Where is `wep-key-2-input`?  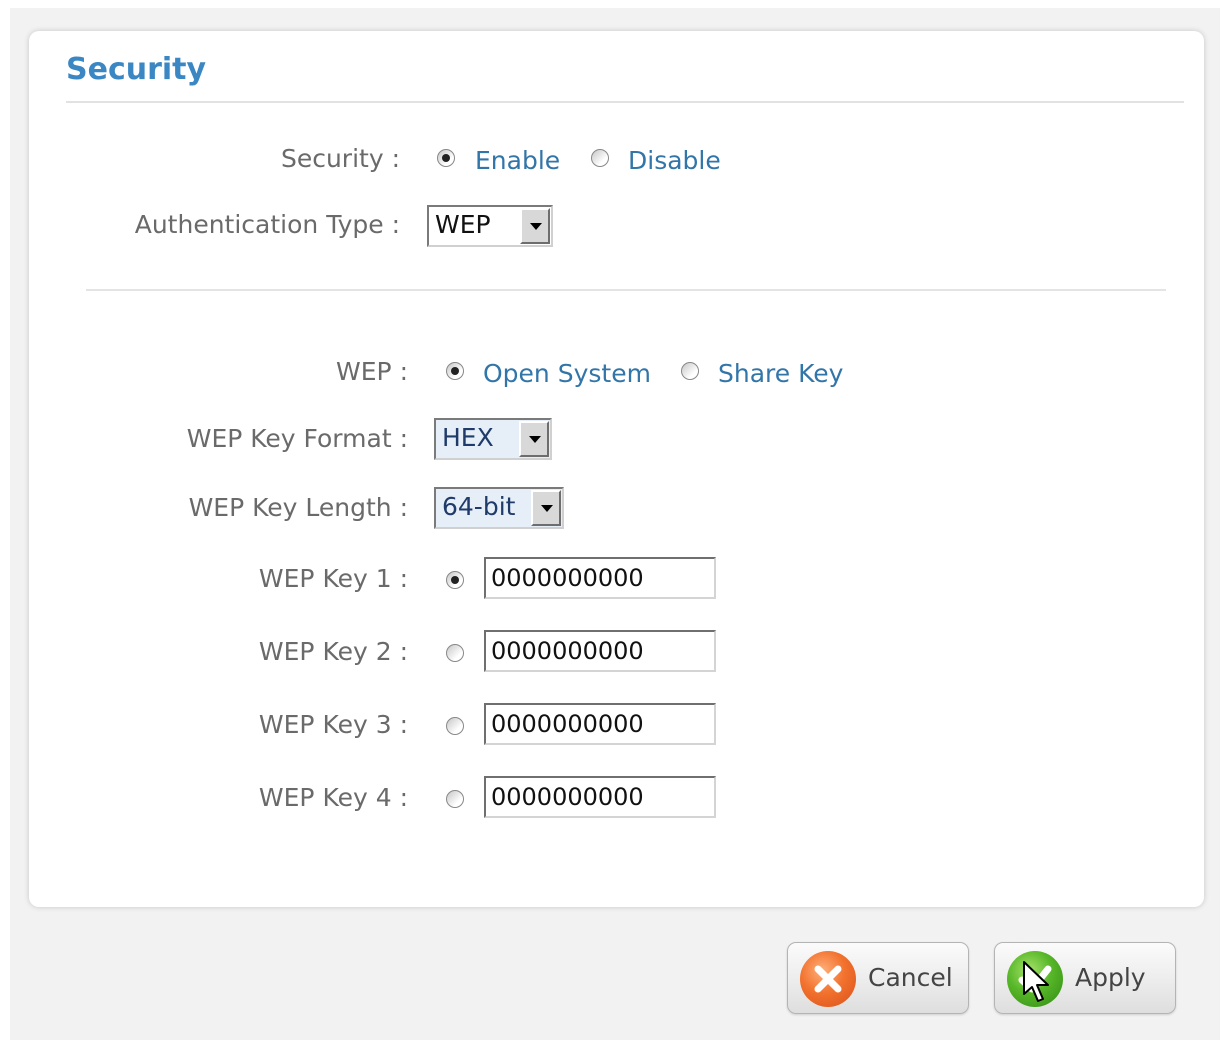
wep-key-2-input is located at coordinates (600, 651).